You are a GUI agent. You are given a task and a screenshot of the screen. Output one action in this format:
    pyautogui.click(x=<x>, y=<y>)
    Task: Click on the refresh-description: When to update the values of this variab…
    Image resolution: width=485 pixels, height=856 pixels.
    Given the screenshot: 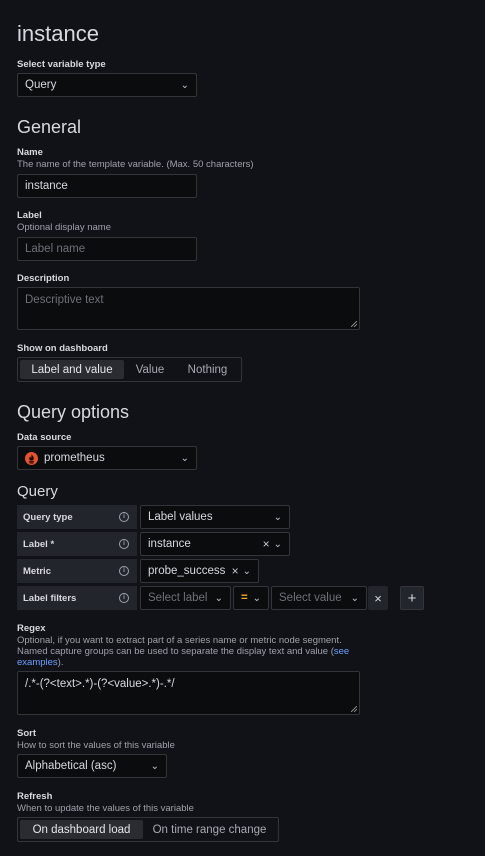 What is the action you would take?
    pyautogui.click(x=105, y=808)
    